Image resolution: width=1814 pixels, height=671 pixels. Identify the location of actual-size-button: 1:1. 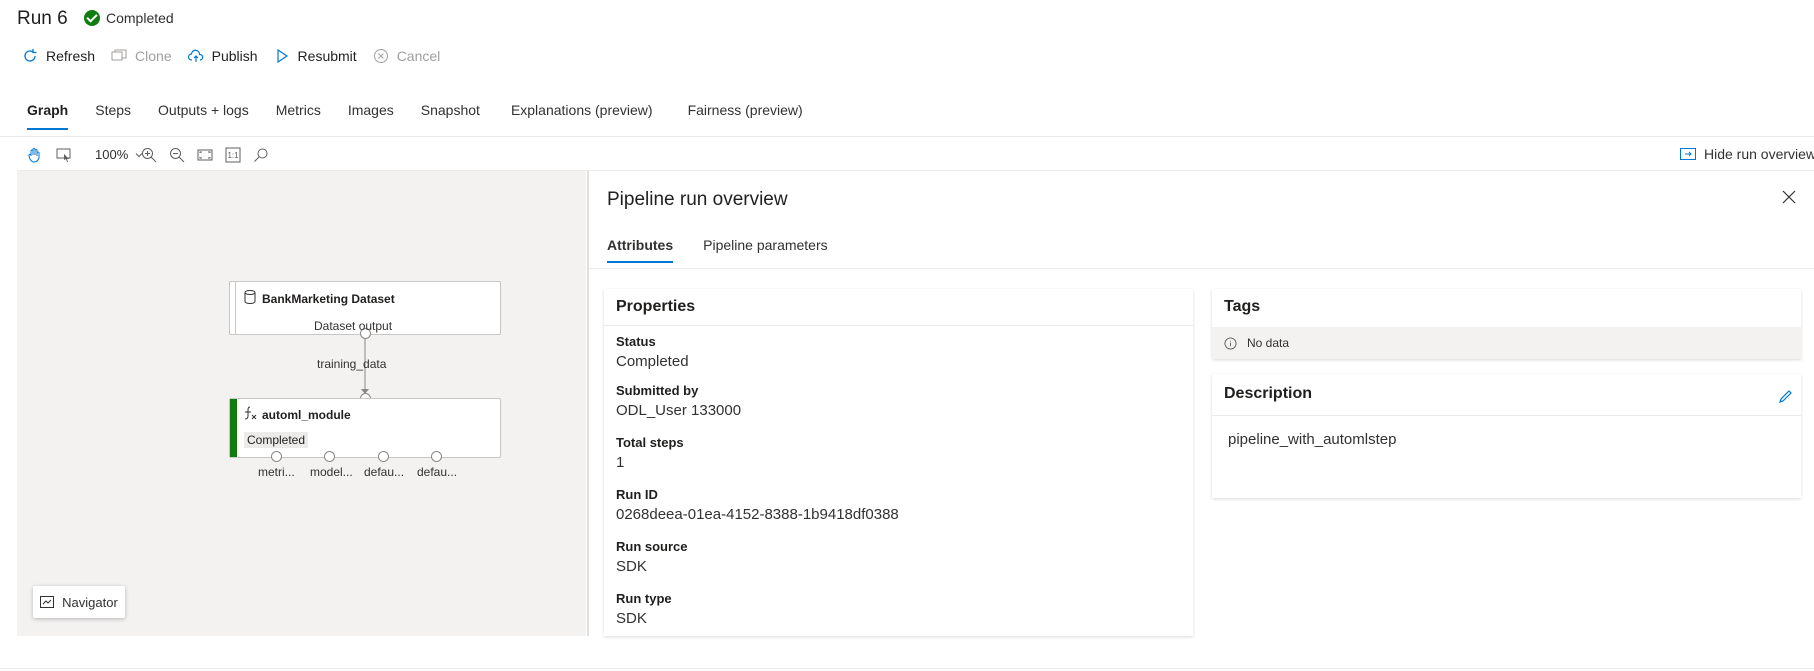
(233, 155).